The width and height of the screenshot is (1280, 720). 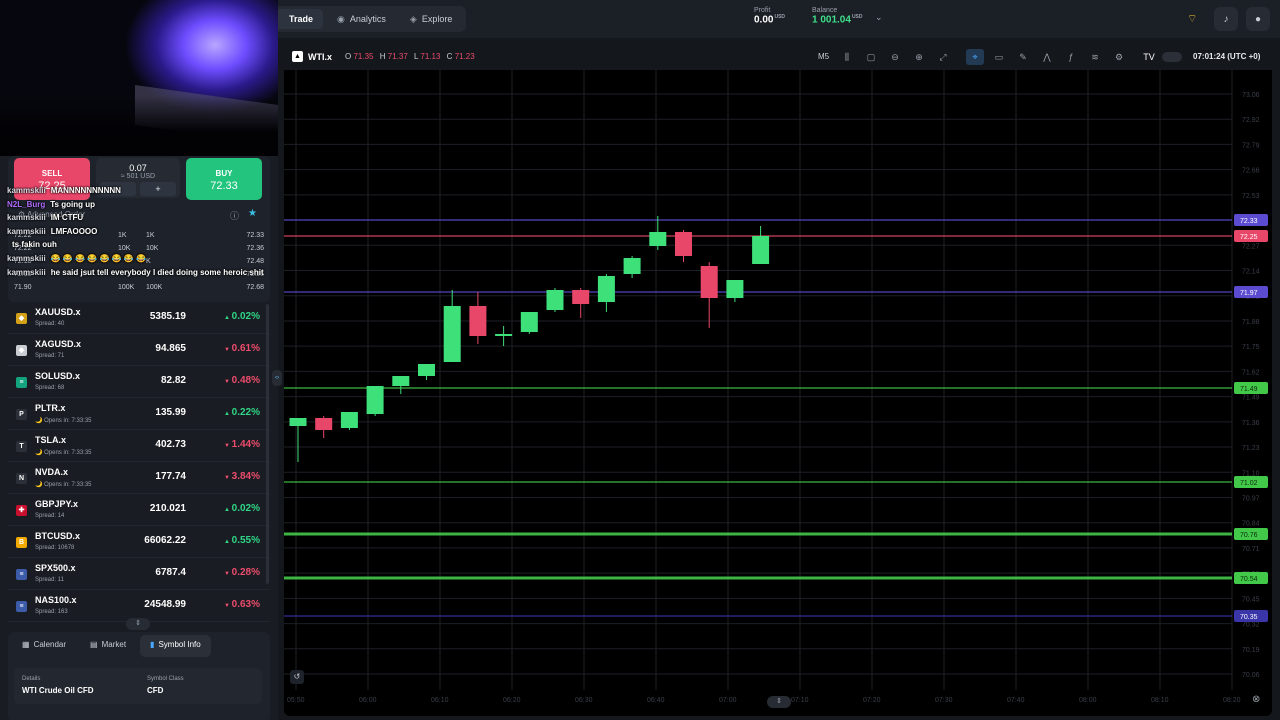 What do you see at coordinates (1226, 19) in the screenshot?
I see `notifications-bell-icon: ♪` at bounding box center [1226, 19].